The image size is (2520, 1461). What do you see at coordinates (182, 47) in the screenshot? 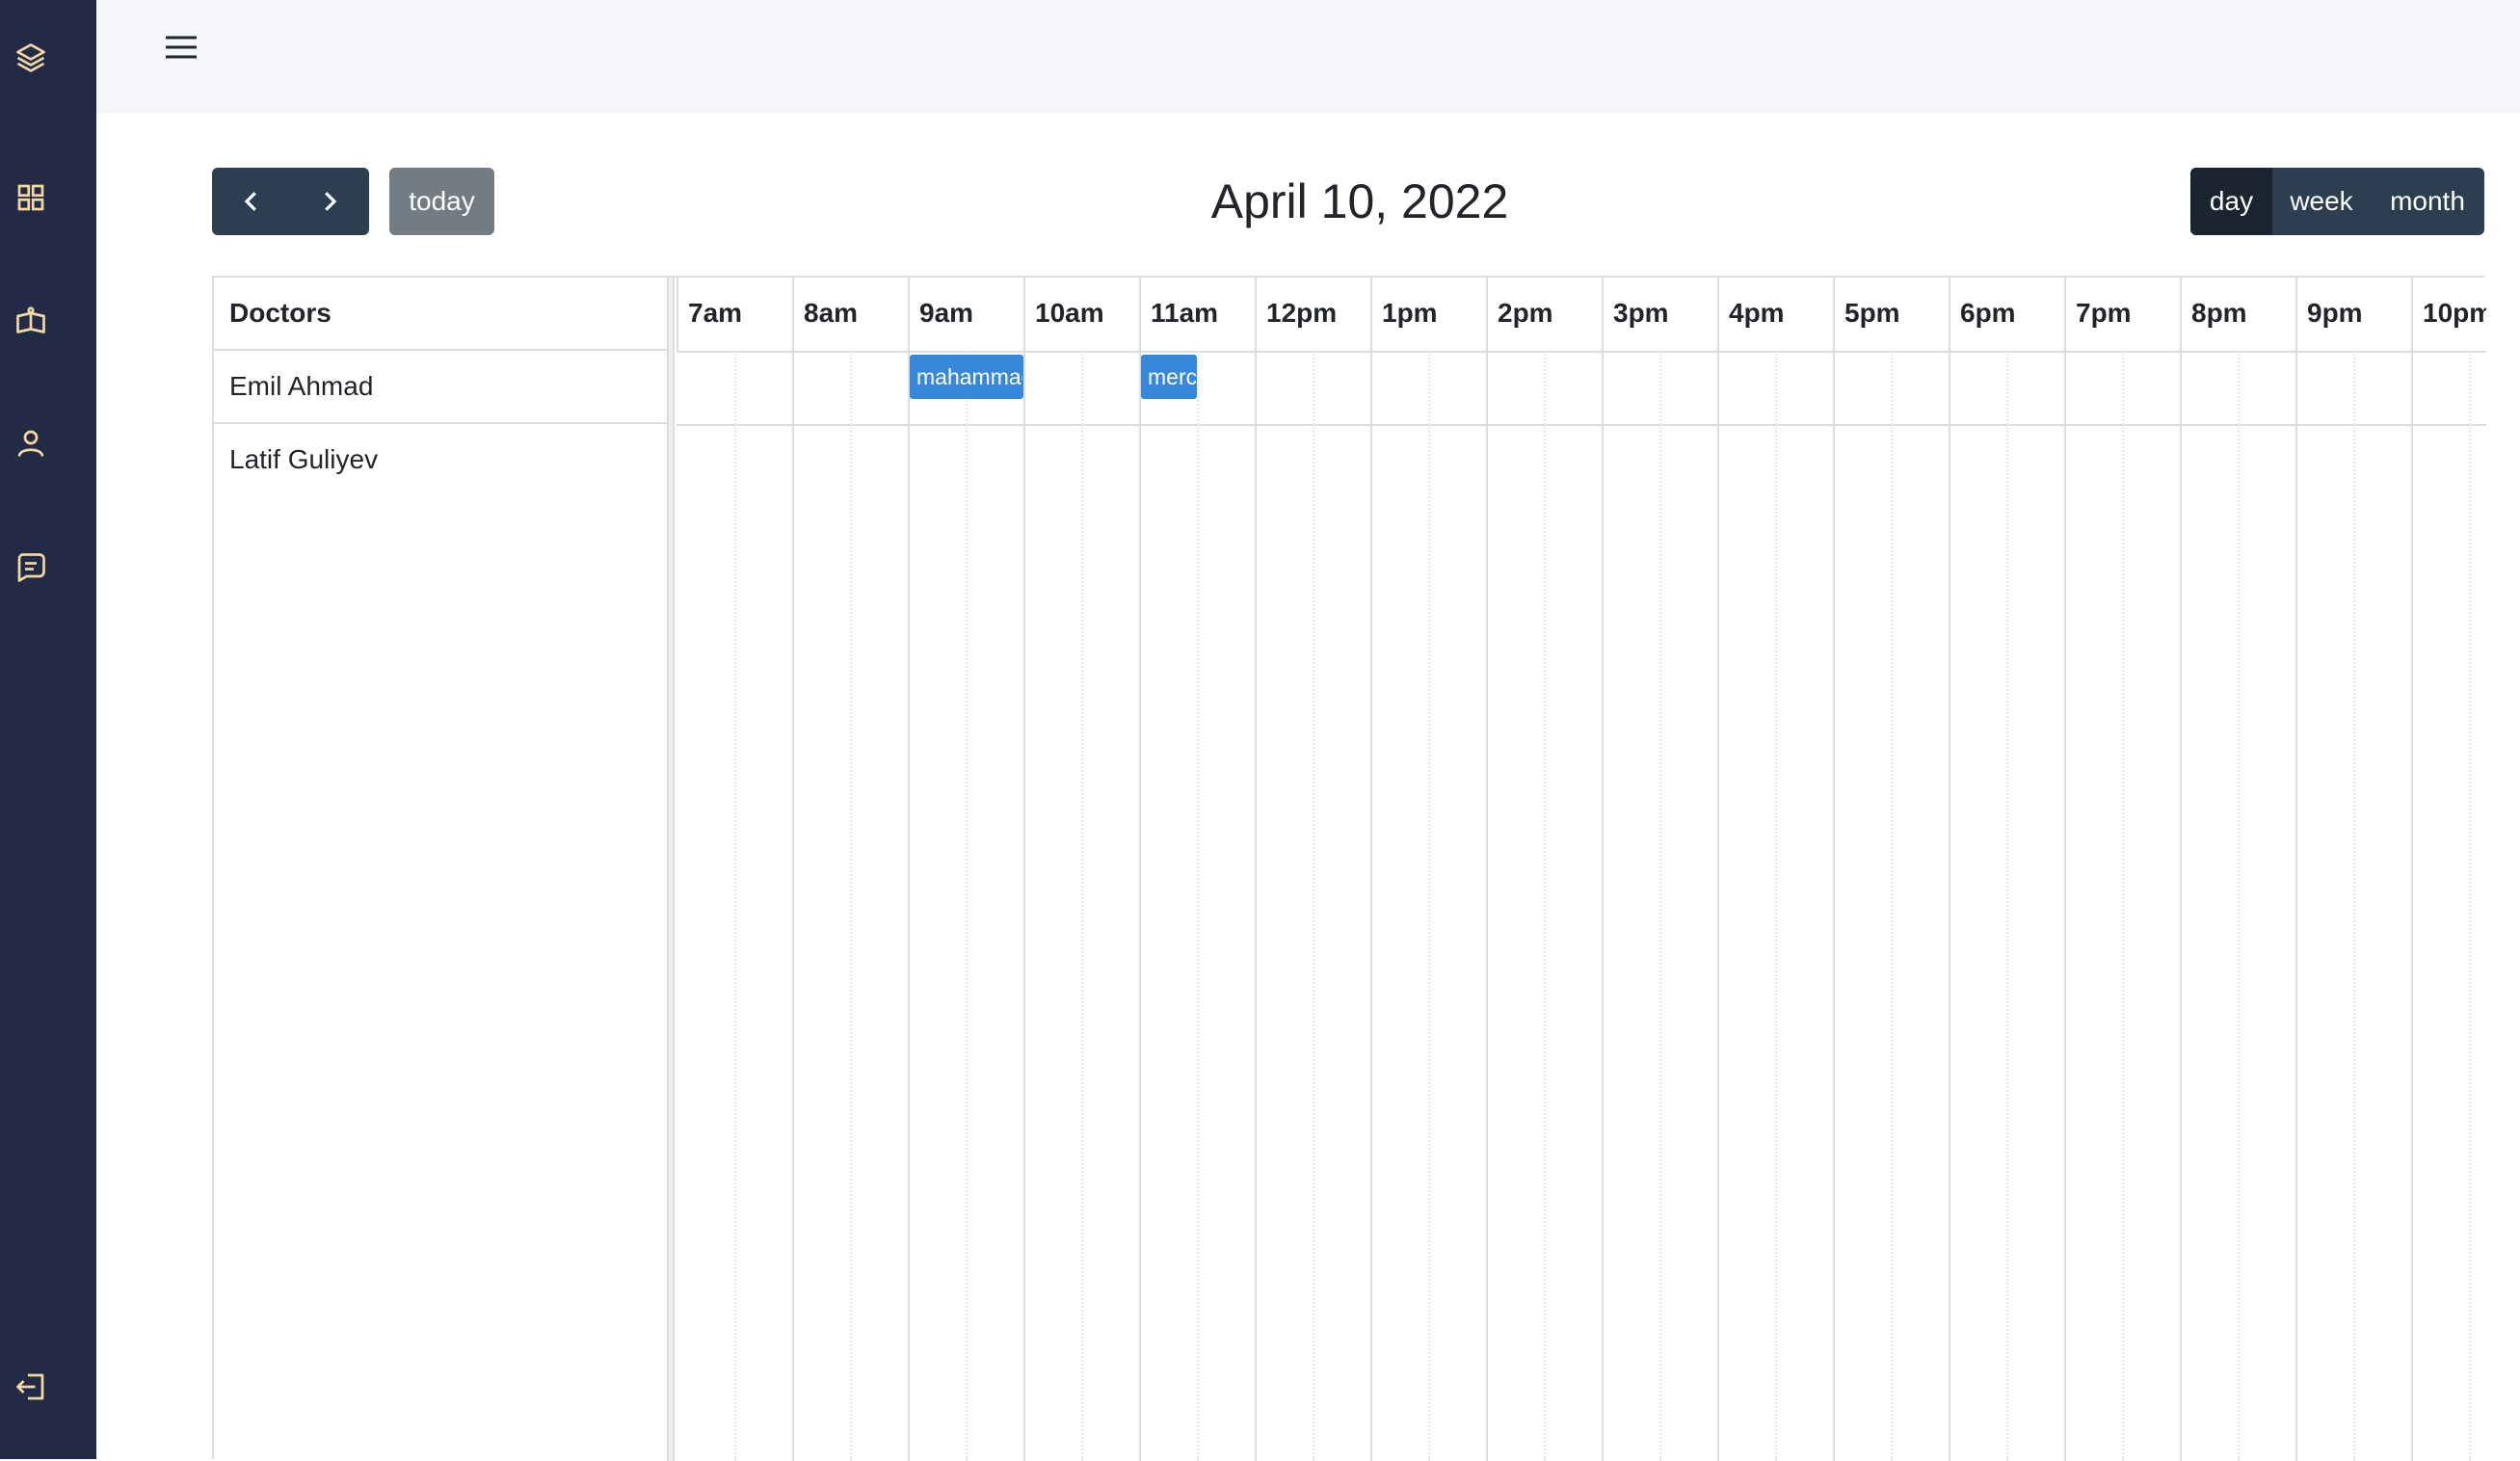
I see `hamburger-menu-icon` at bounding box center [182, 47].